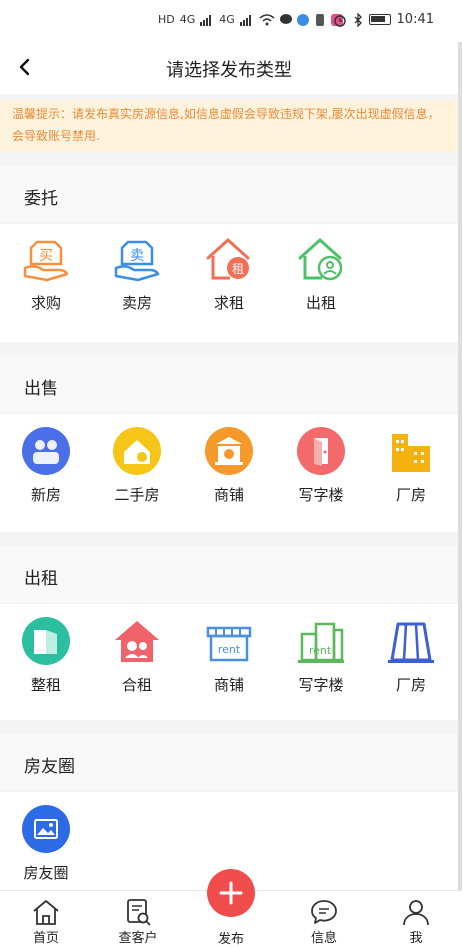  I want to click on signal-icon, so click(206, 20).